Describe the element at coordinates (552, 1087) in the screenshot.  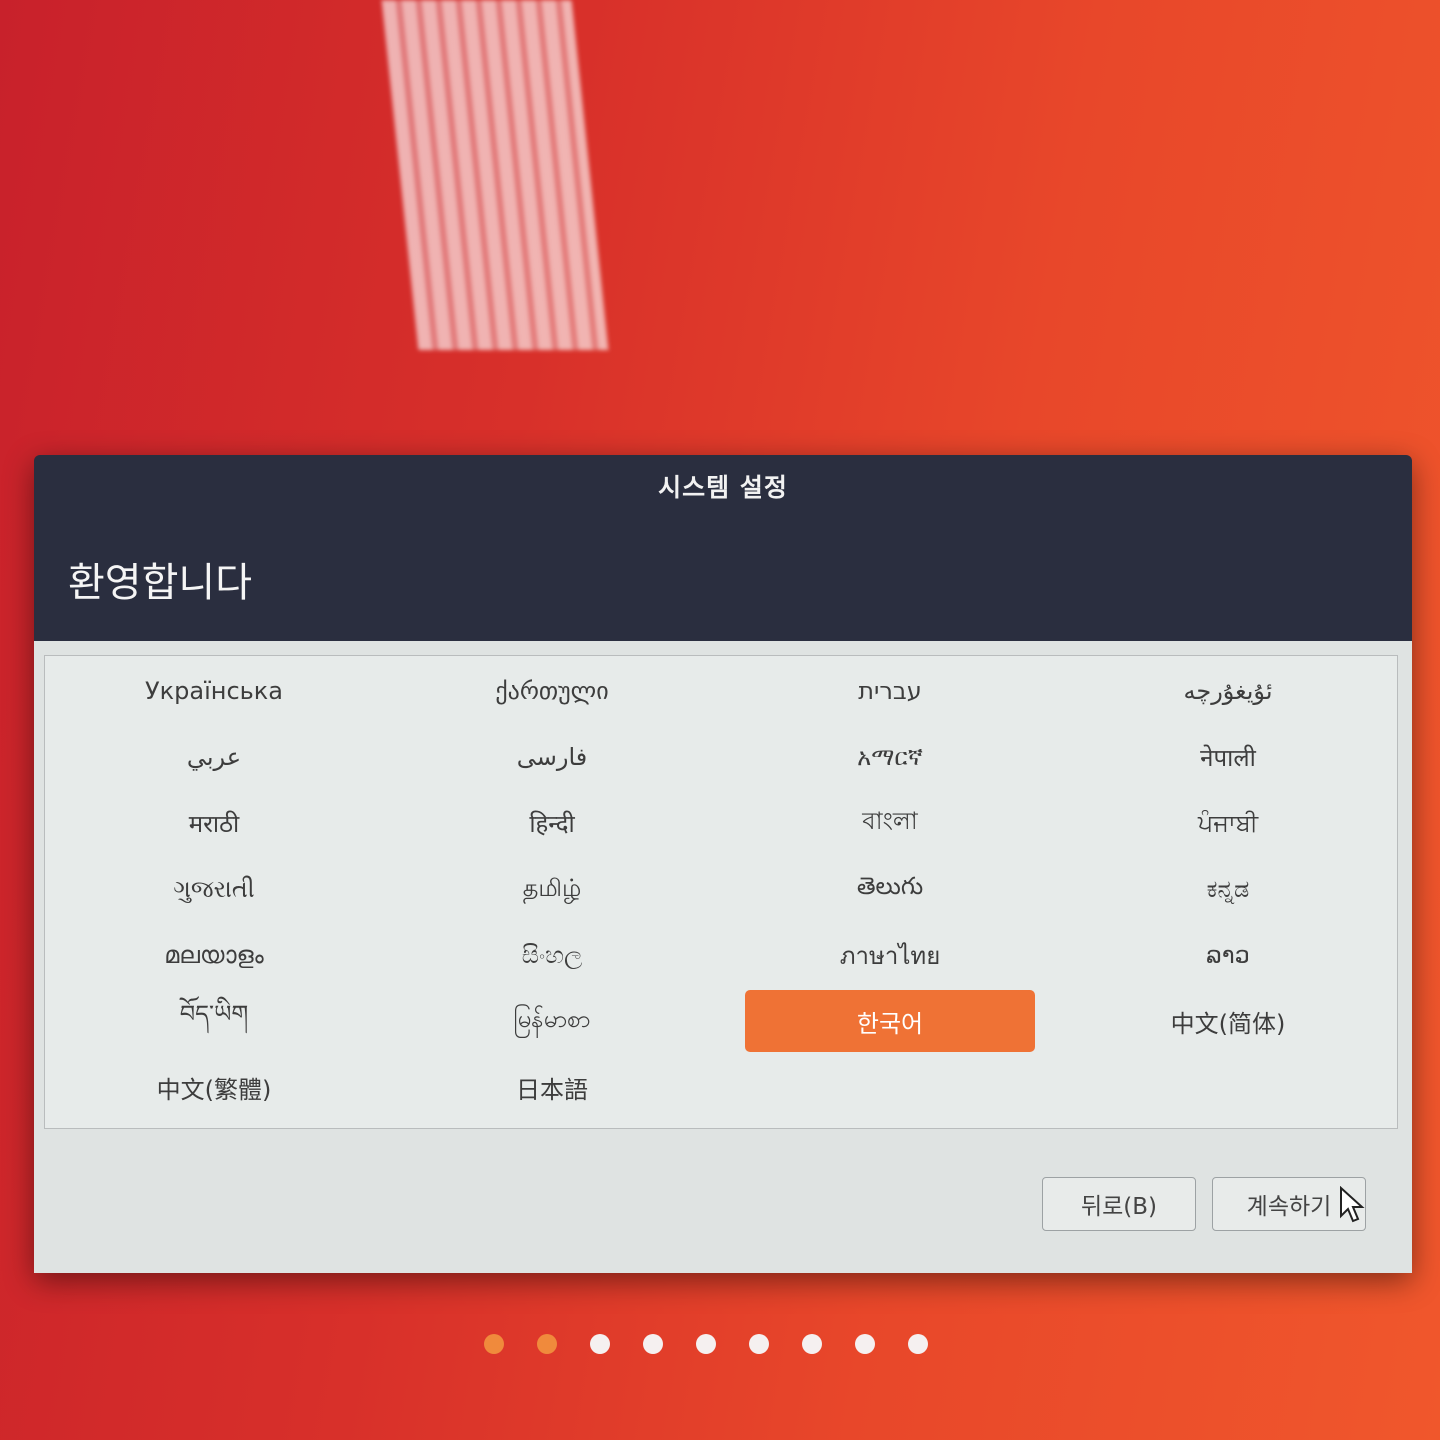
I see `language-option: 日本語` at that location.